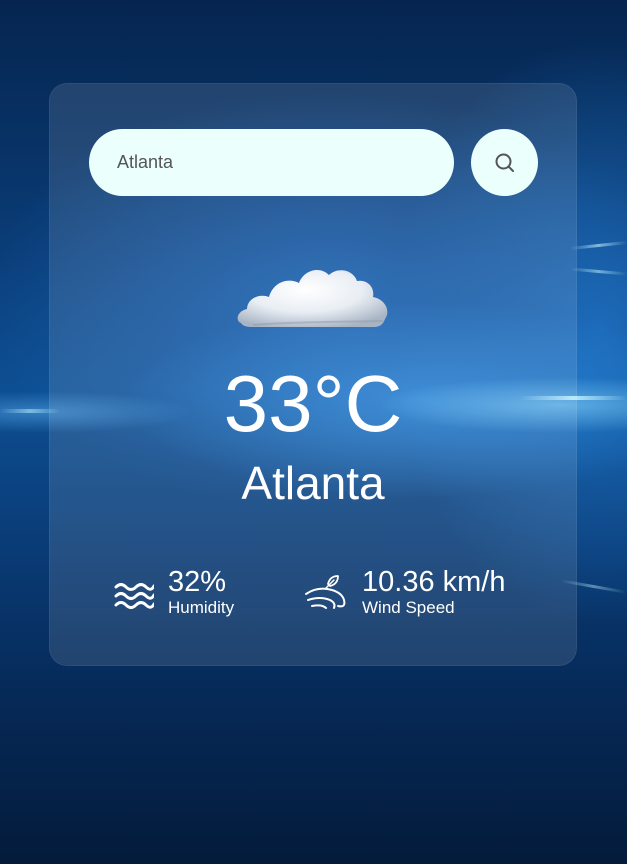 The height and width of the screenshot is (864, 627). Describe the element at coordinates (271, 162) in the screenshot. I see `search-input` at that location.